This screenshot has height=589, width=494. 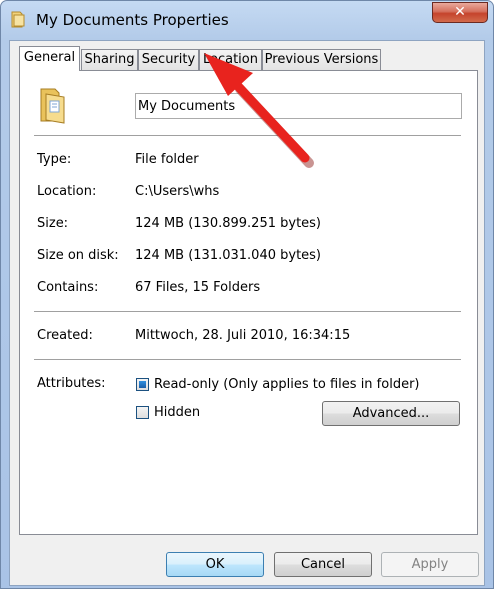 I want to click on folder-name-input, so click(x=298, y=106).